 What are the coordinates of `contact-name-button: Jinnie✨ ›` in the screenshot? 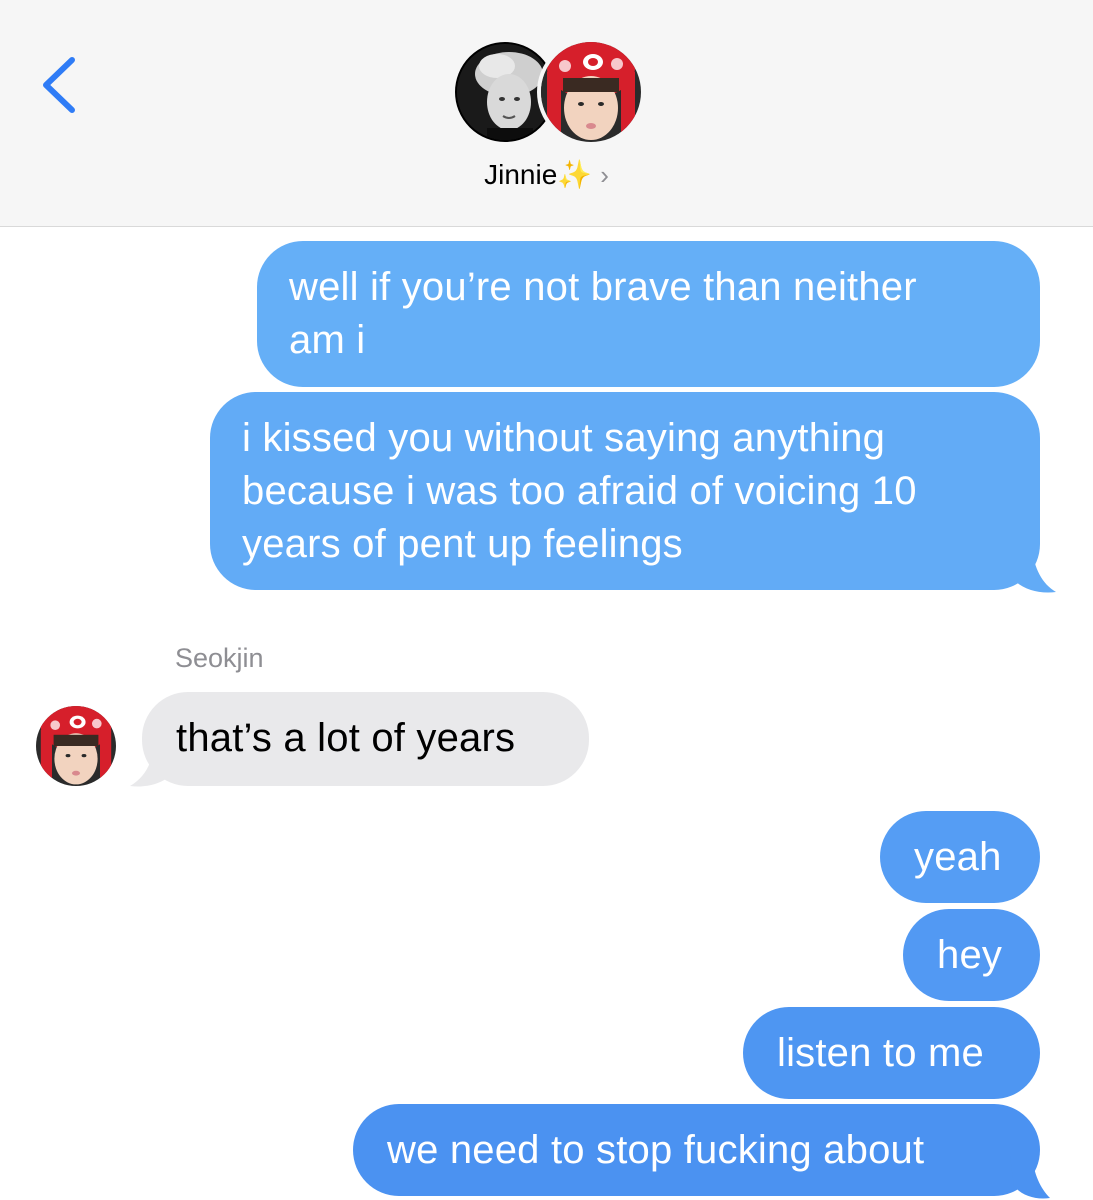 It's located at (546, 174).